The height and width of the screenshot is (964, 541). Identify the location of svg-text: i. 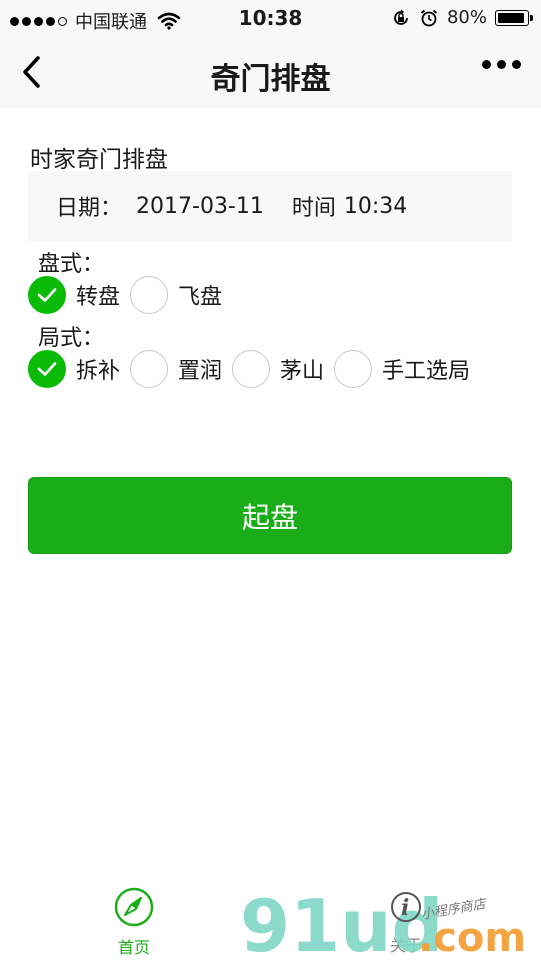
(405, 908).